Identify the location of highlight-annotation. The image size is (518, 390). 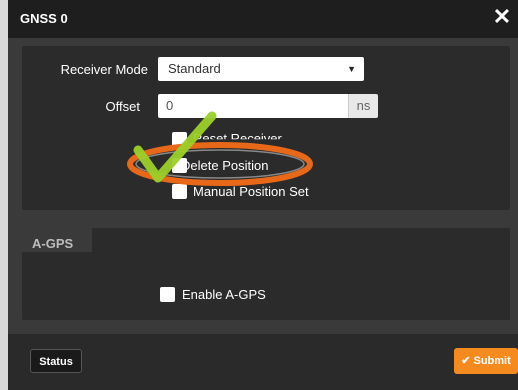
(220, 148).